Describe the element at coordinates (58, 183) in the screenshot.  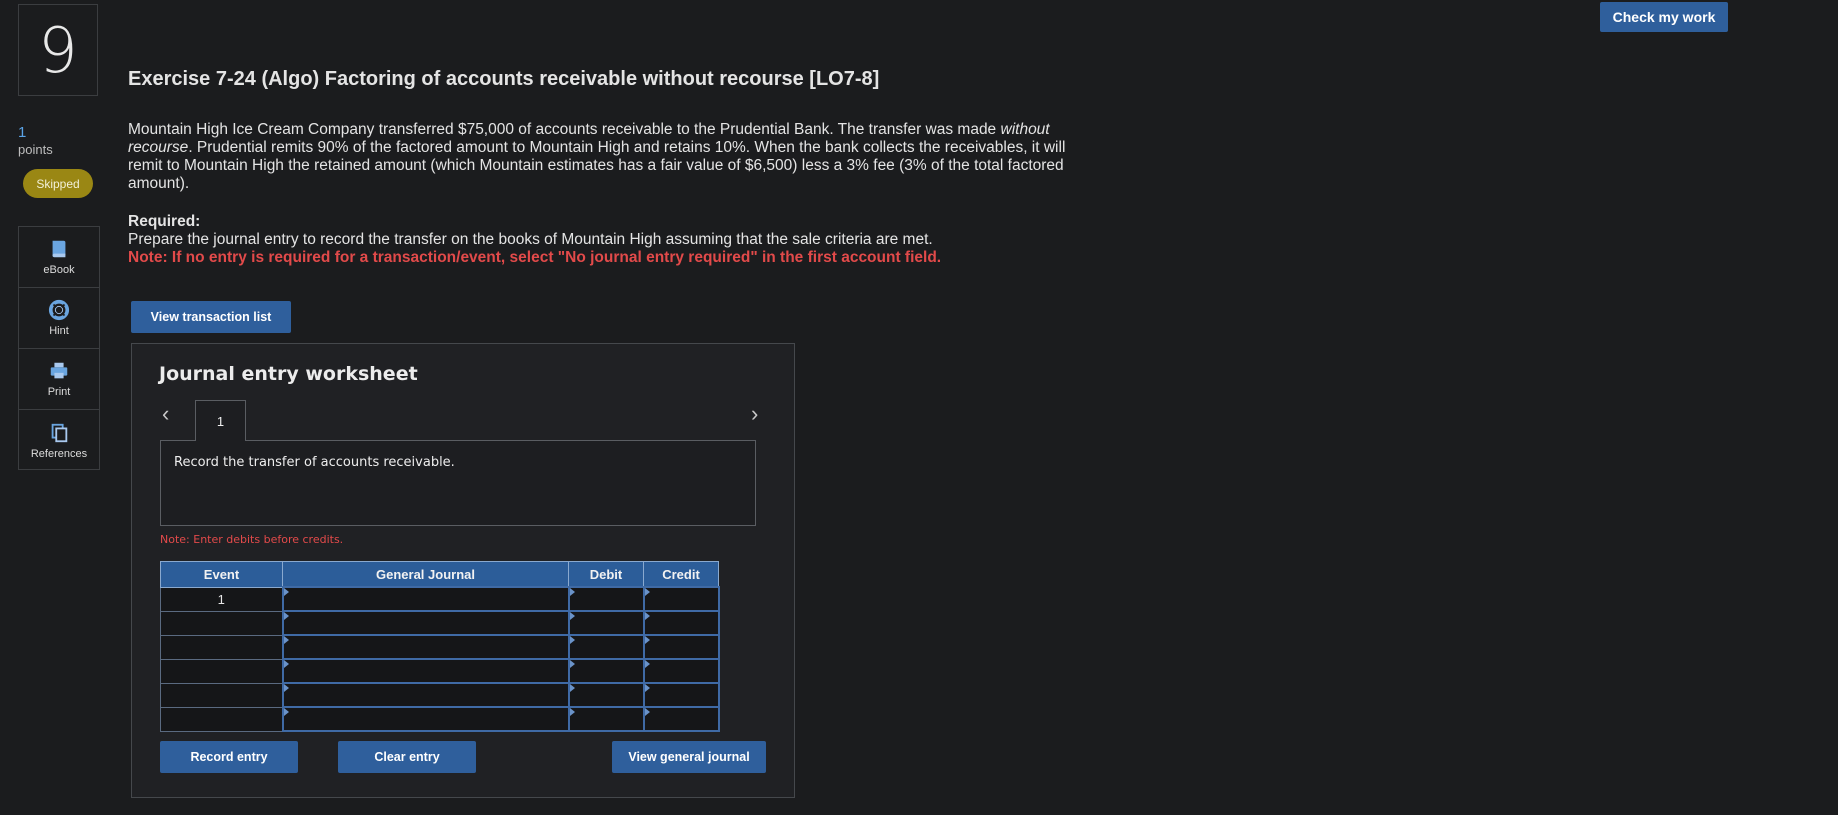
I see `status-badge: Skipped` at that location.